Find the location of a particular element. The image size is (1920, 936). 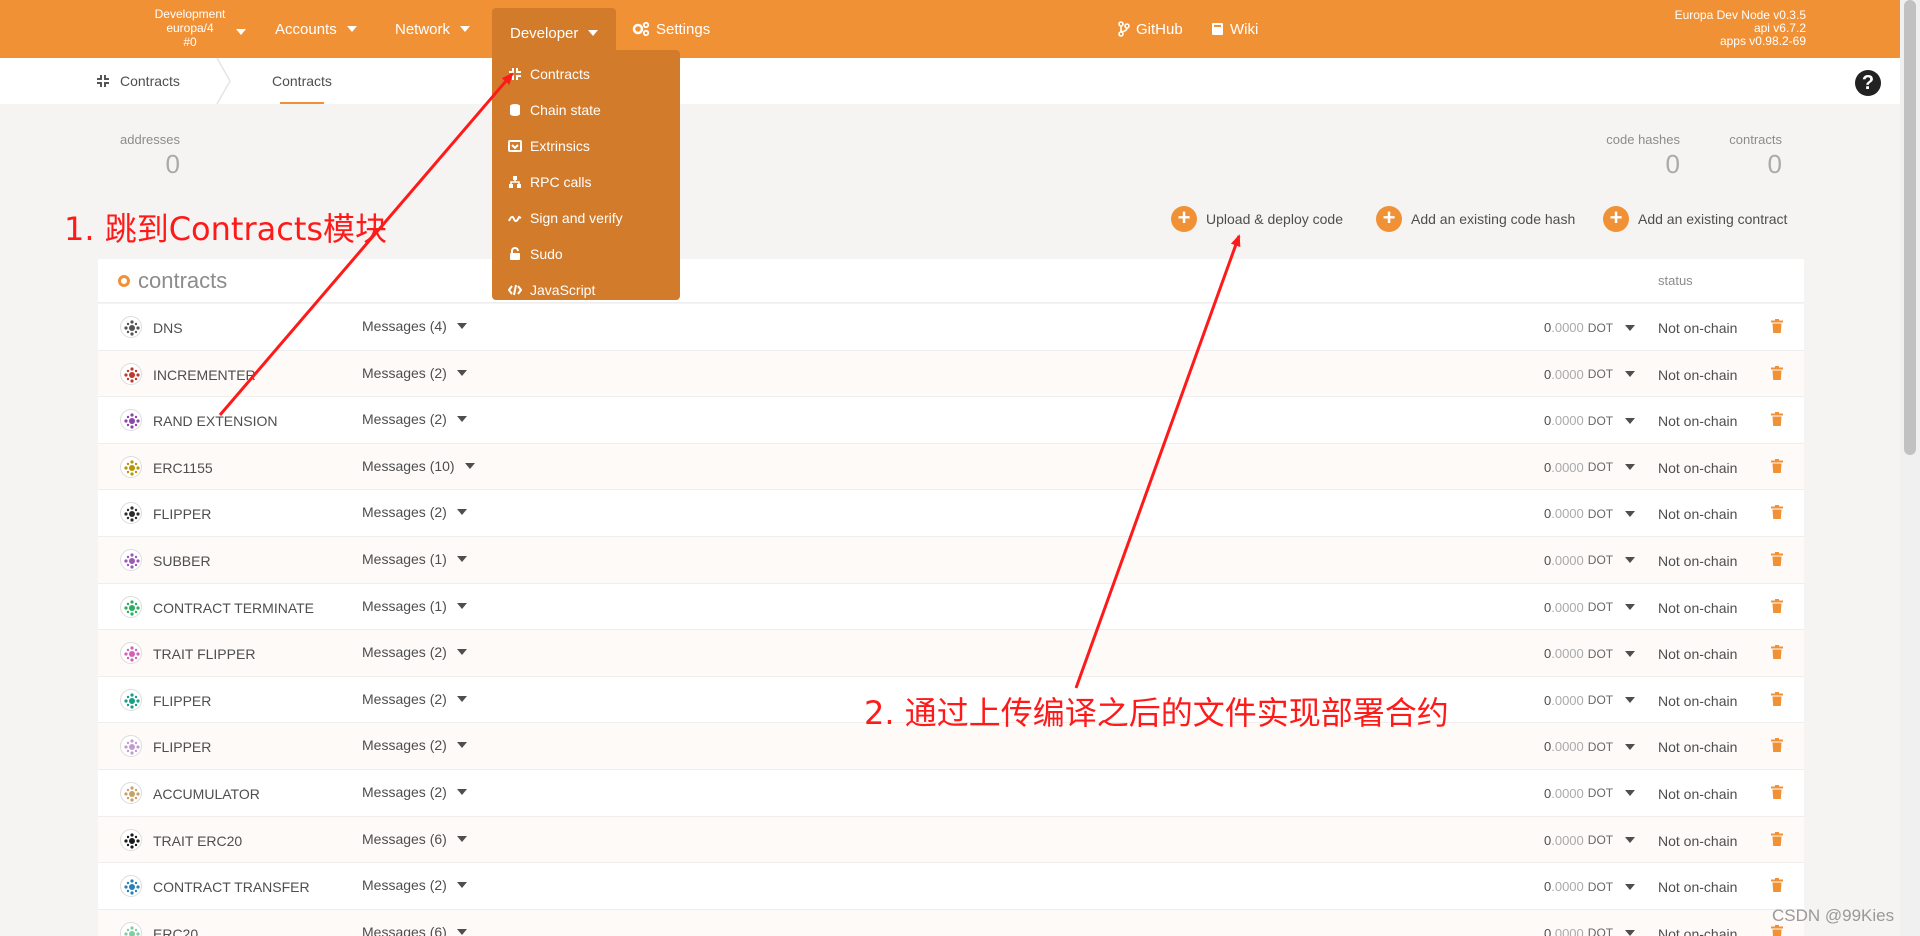

watermark: CSDN @99Kies is located at coordinates (1833, 915).